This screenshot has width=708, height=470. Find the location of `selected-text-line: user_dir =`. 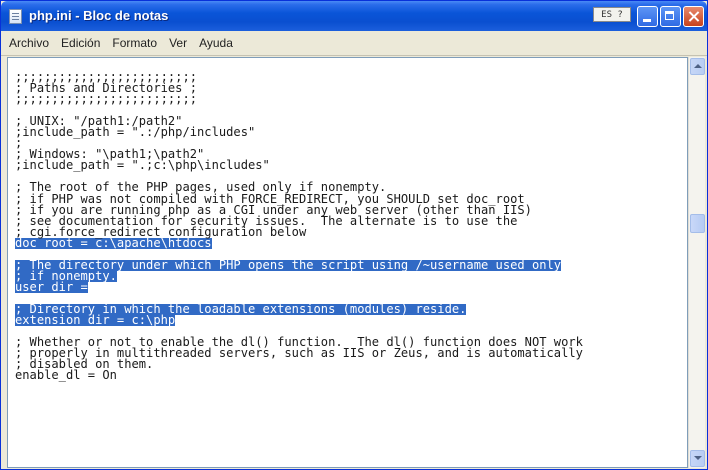

selected-text-line: user_dir = is located at coordinates (51, 287).